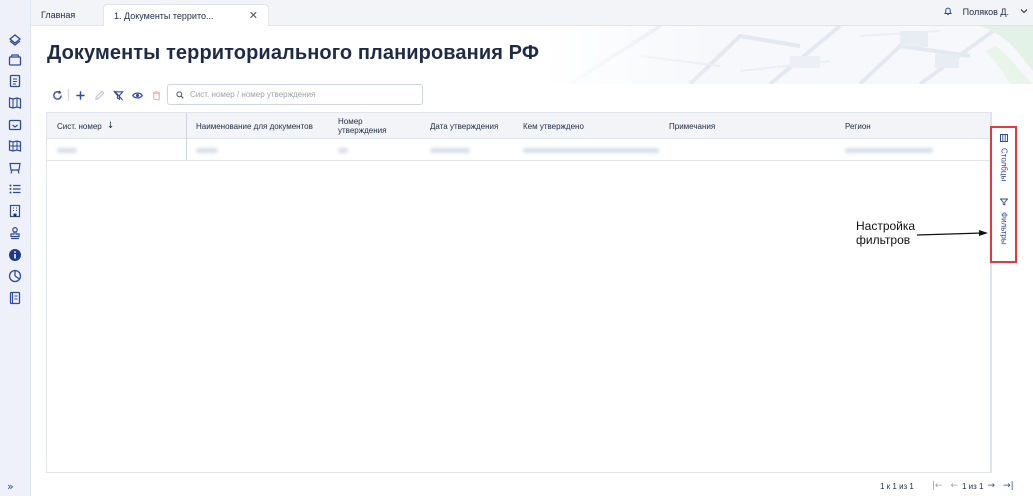 The width and height of the screenshot is (1033, 496). I want to click on tab-home: Главная, so click(67, 15).